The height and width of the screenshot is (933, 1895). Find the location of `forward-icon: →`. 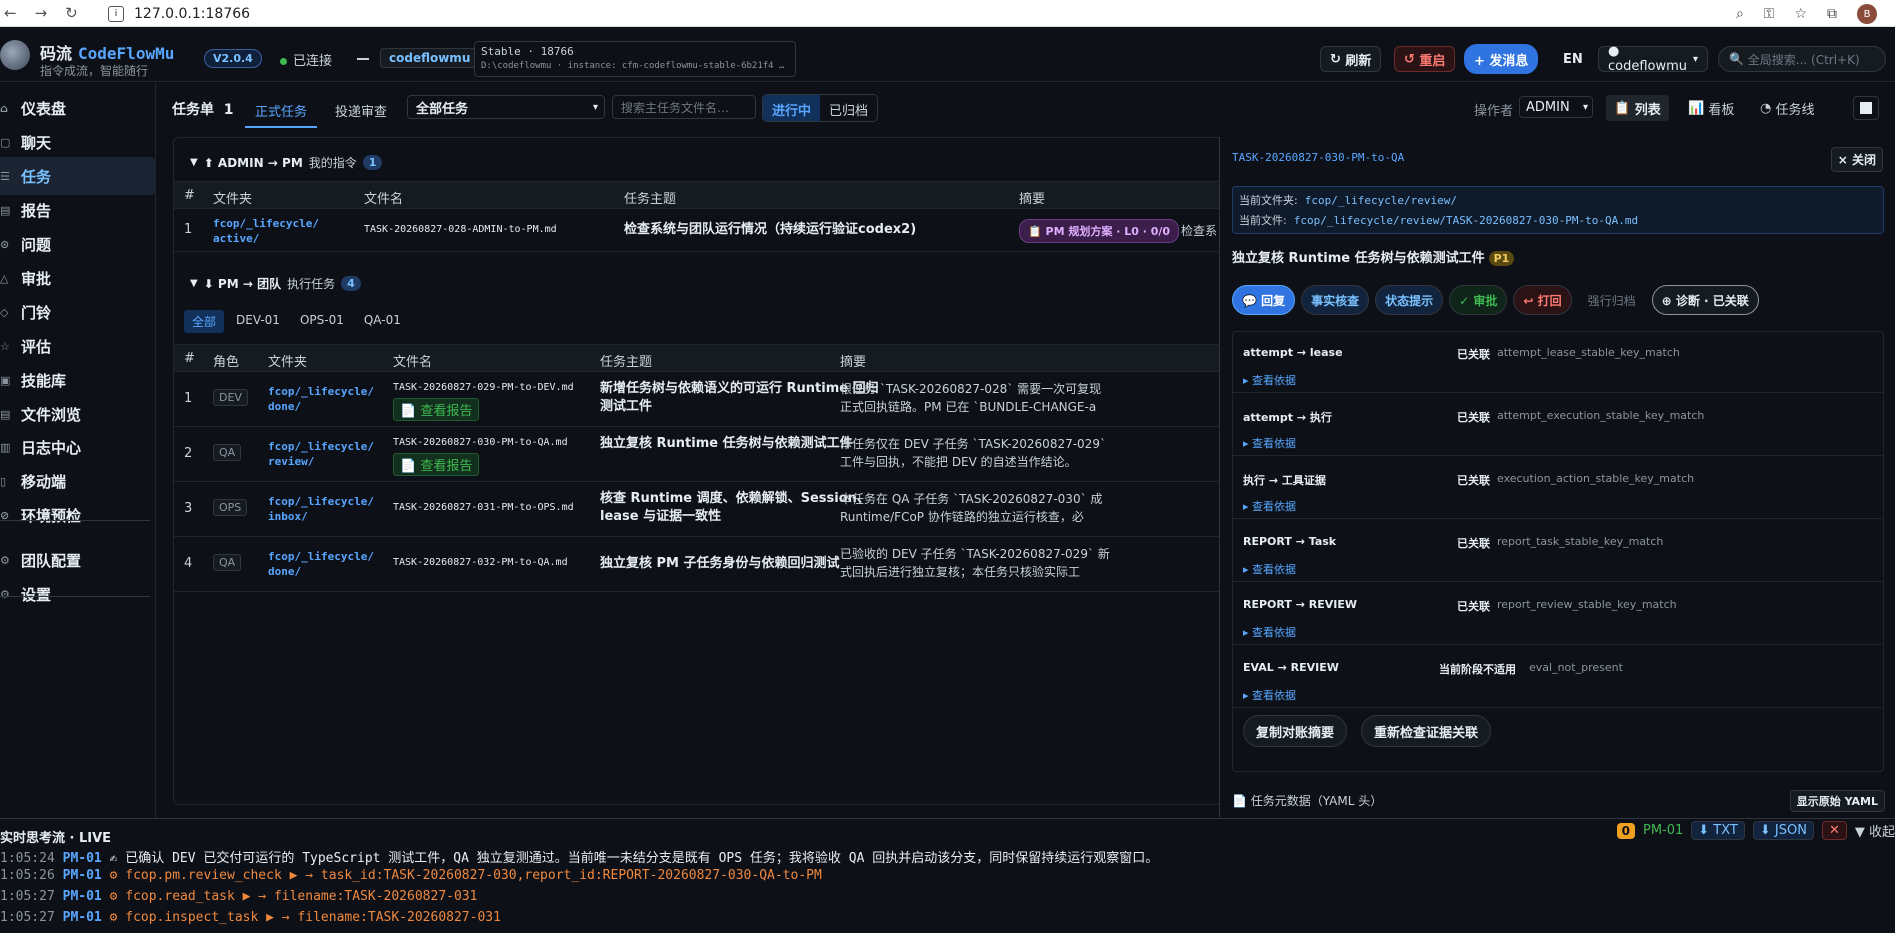

forward-icon: → is located at coordinates (41, 13).